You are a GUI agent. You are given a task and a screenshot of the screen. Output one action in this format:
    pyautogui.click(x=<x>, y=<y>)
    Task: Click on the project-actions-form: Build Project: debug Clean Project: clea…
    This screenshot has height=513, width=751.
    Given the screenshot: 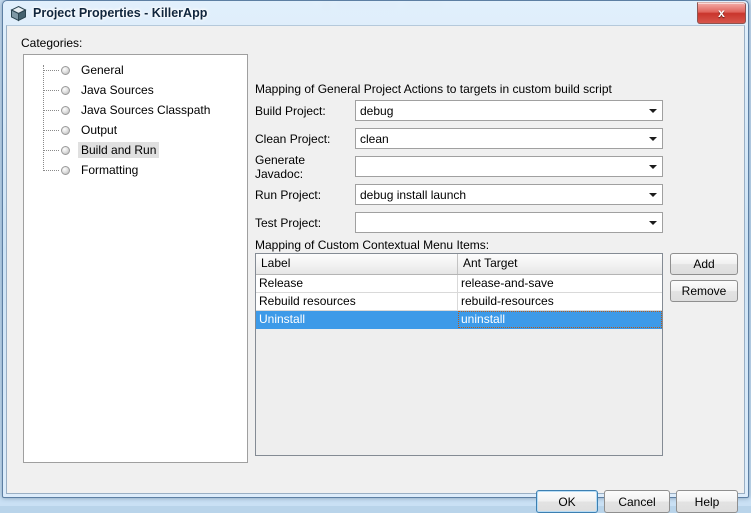 What is the action you would take?
    pyautogui.click(x=459, y=170)
    